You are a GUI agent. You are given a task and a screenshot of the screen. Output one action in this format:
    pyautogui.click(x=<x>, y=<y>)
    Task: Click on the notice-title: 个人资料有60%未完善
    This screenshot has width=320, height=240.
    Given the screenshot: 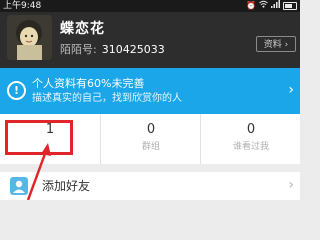 What is the action you would take?
    pyautogui.click(x=88, y=83)
    